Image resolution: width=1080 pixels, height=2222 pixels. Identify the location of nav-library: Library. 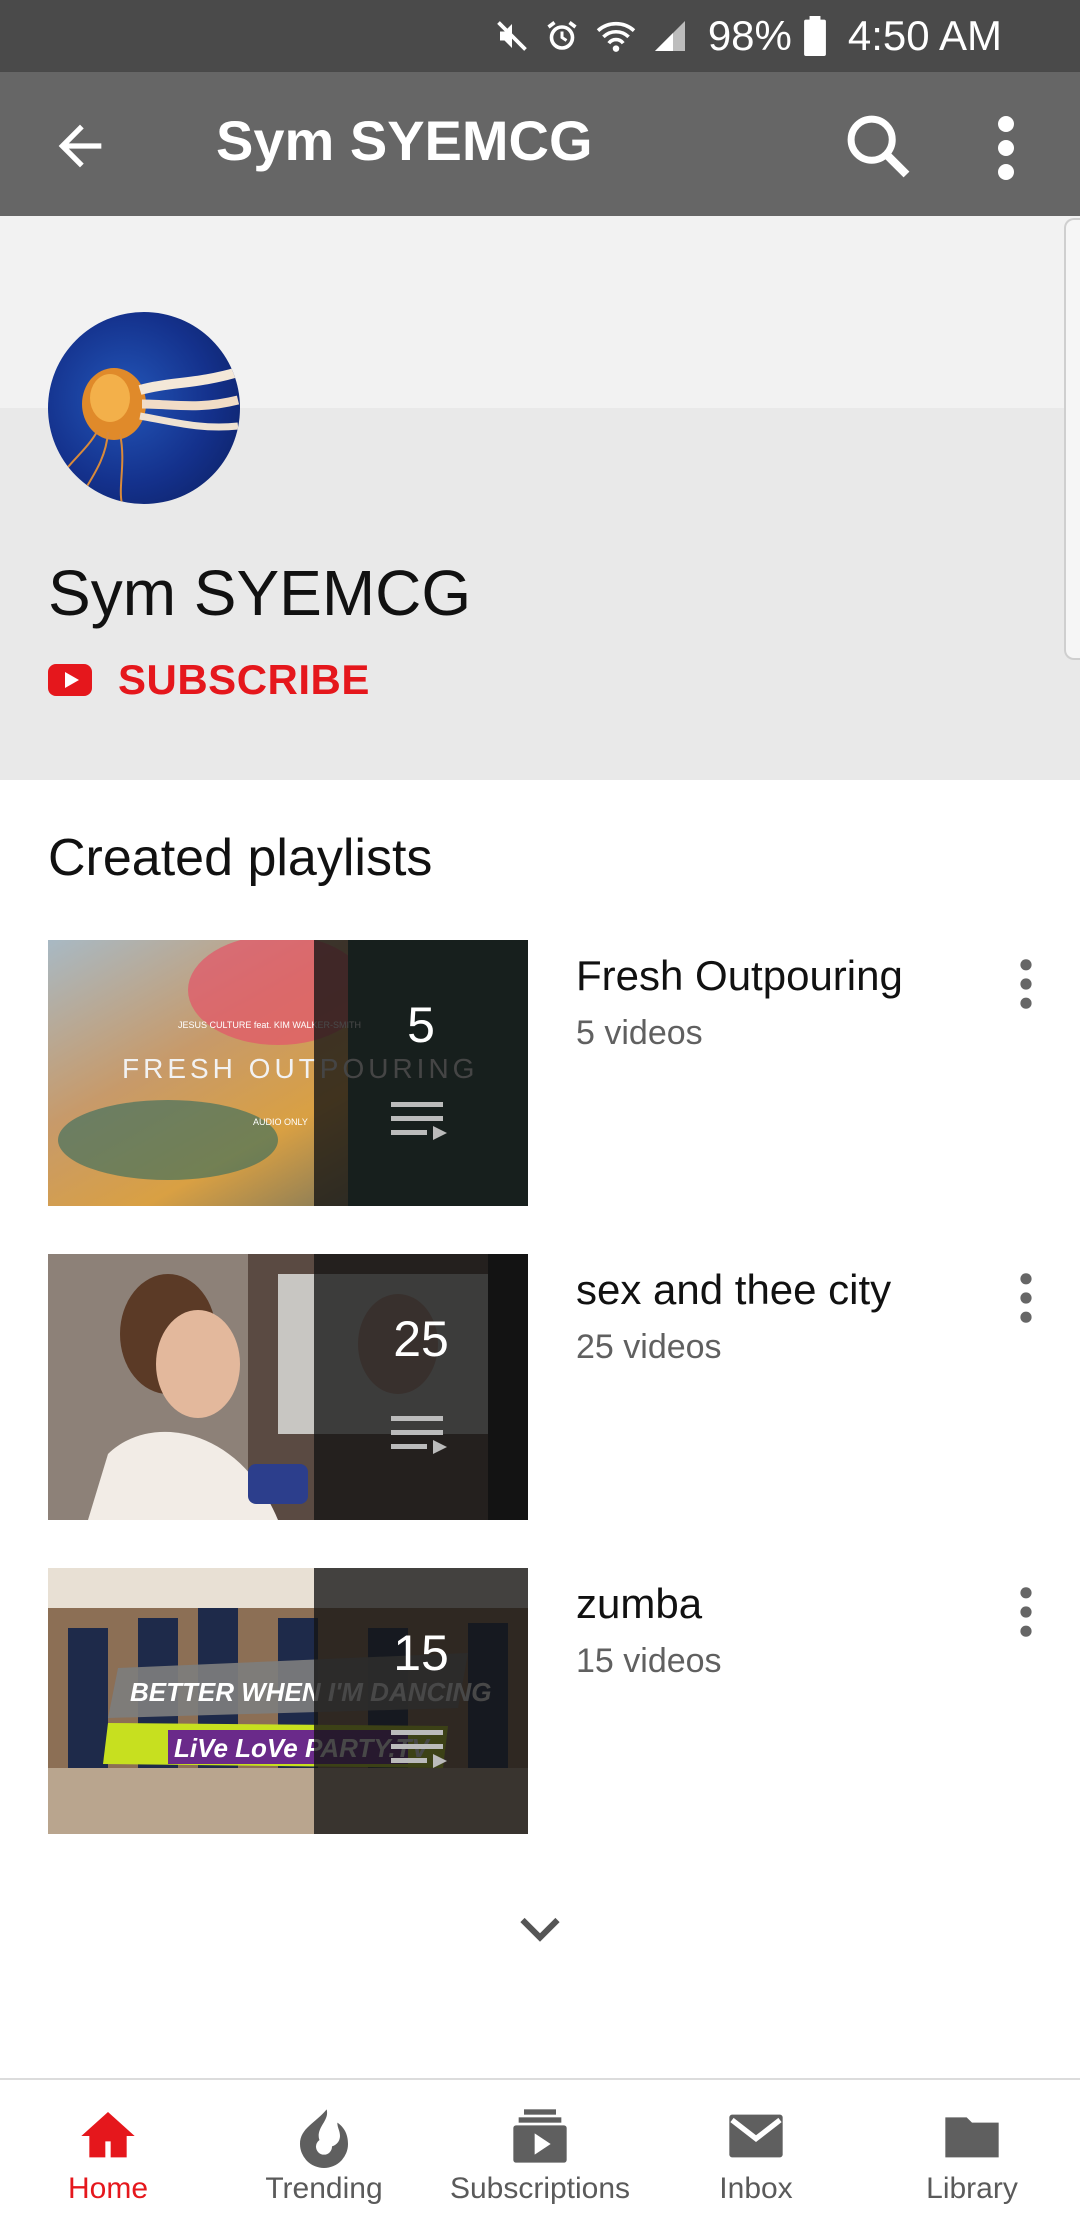
(972, 2151).